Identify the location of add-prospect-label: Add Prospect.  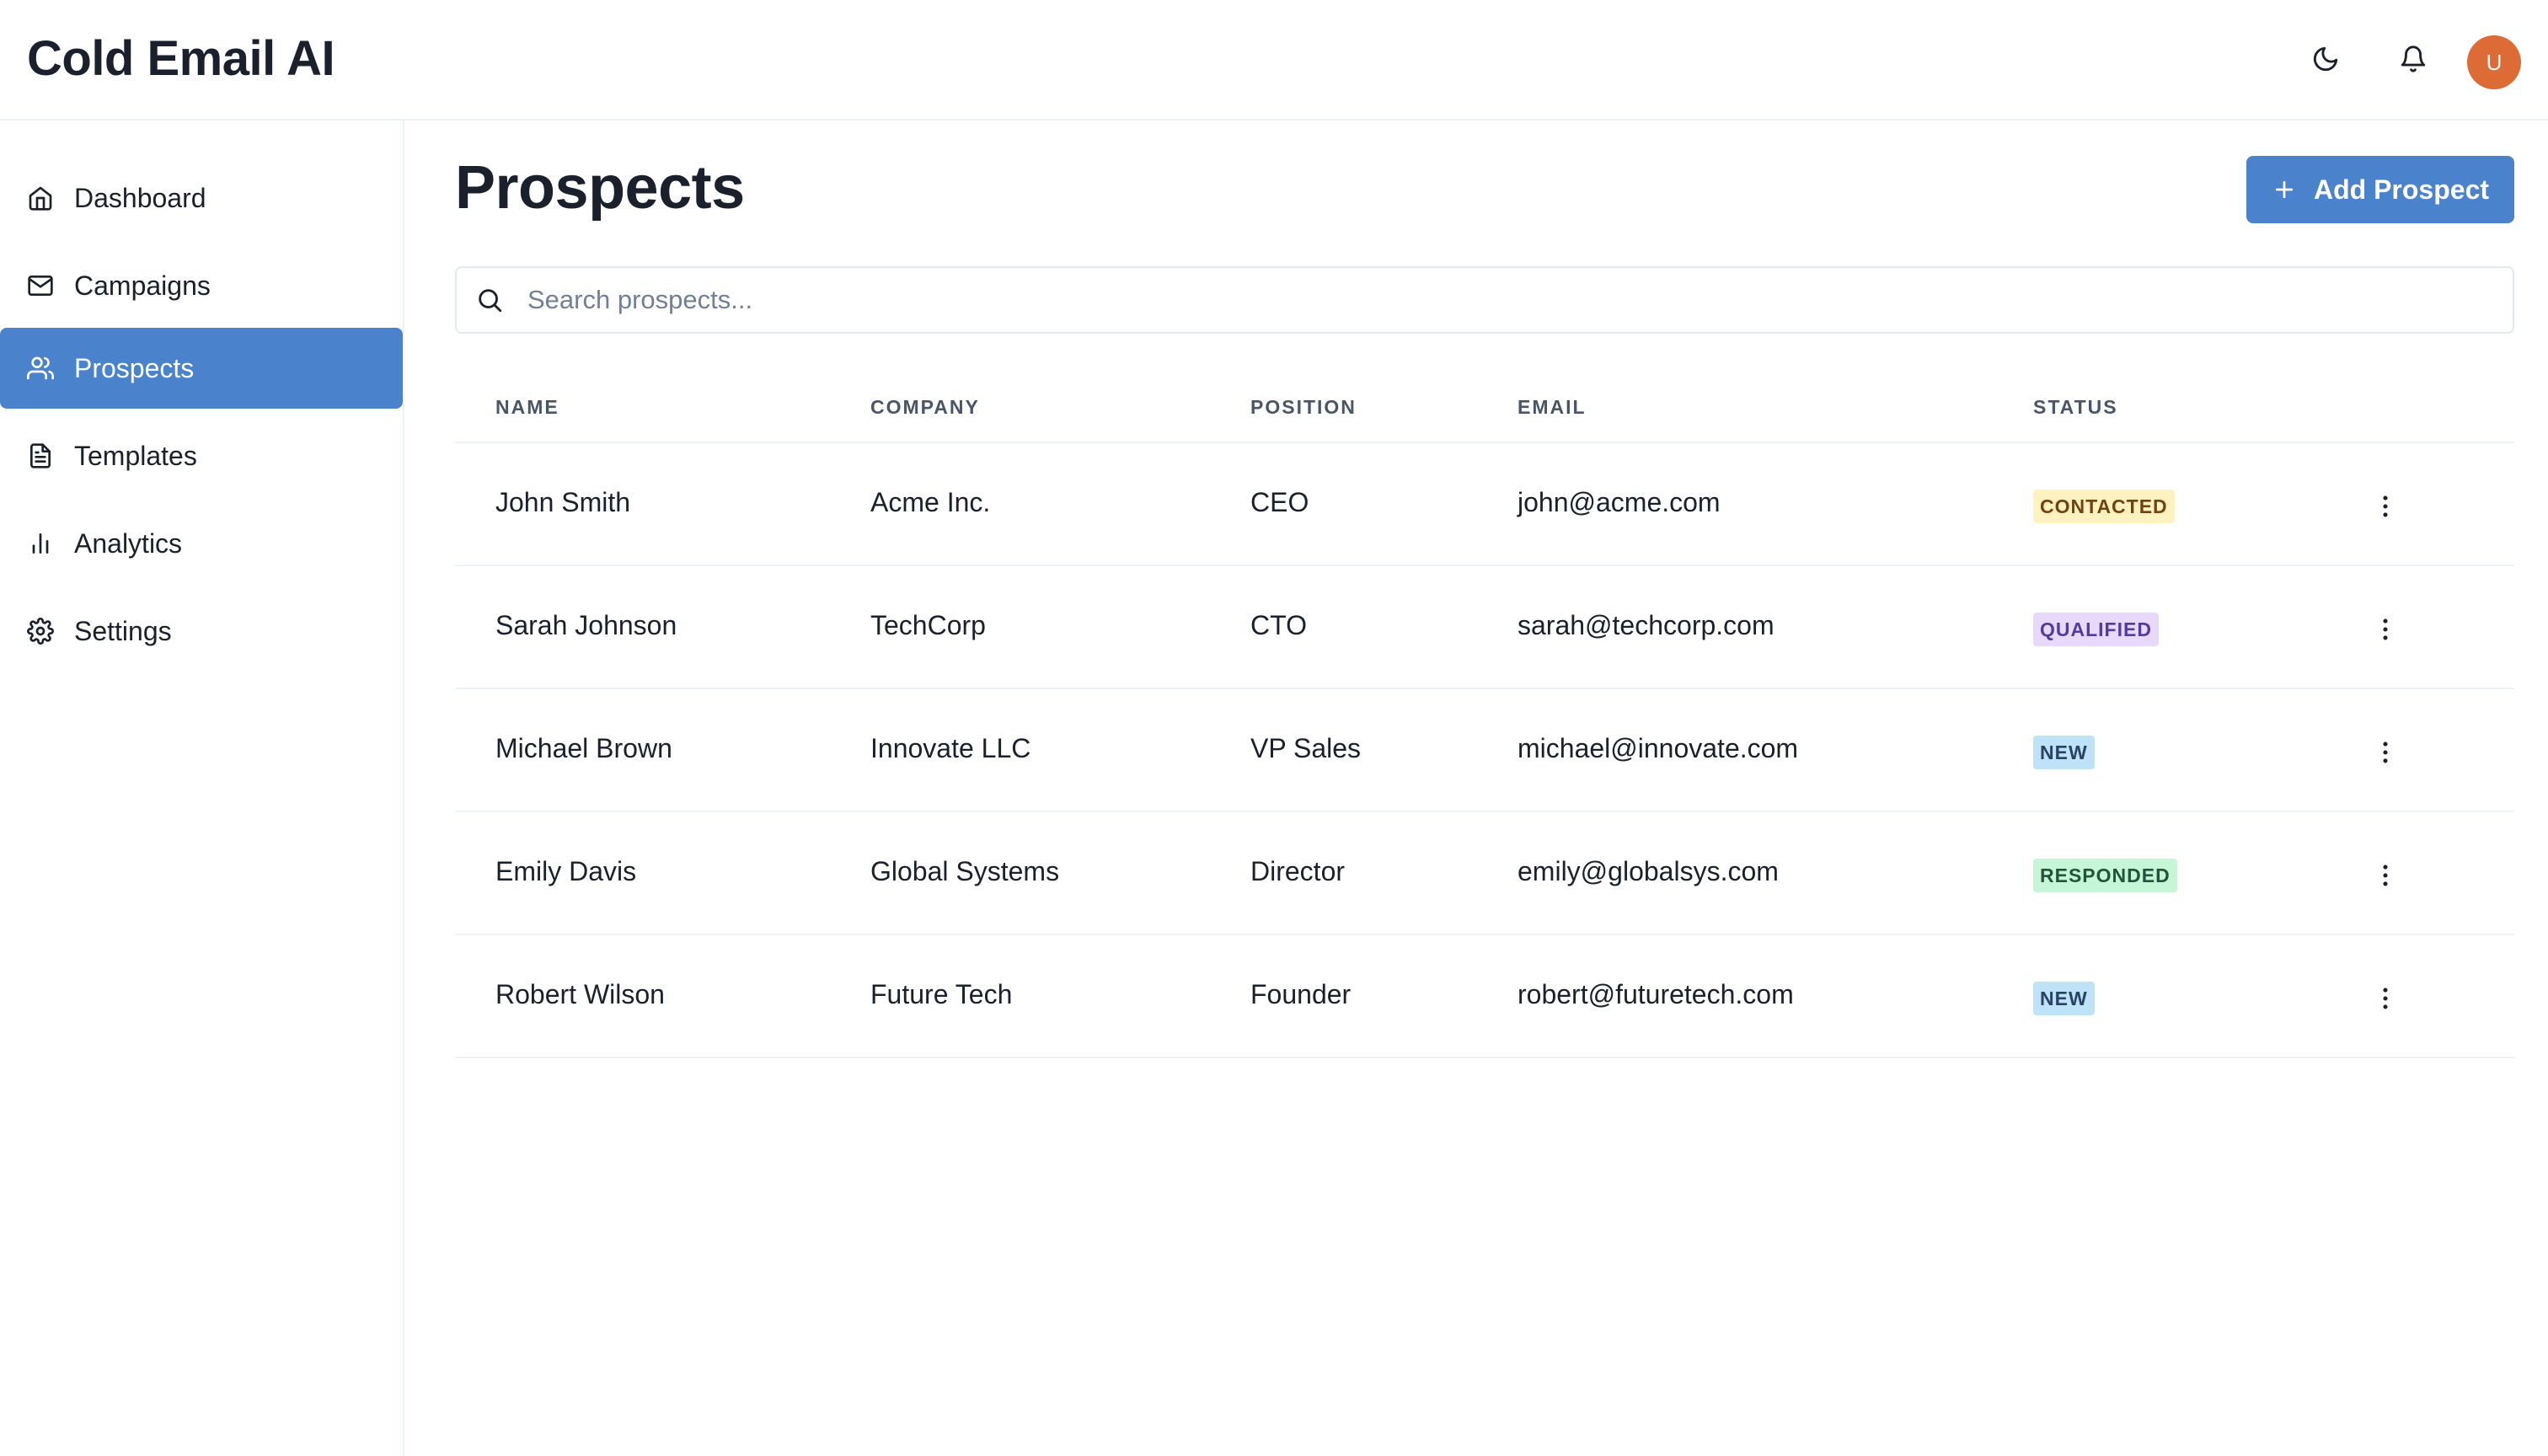
(2401, 189).